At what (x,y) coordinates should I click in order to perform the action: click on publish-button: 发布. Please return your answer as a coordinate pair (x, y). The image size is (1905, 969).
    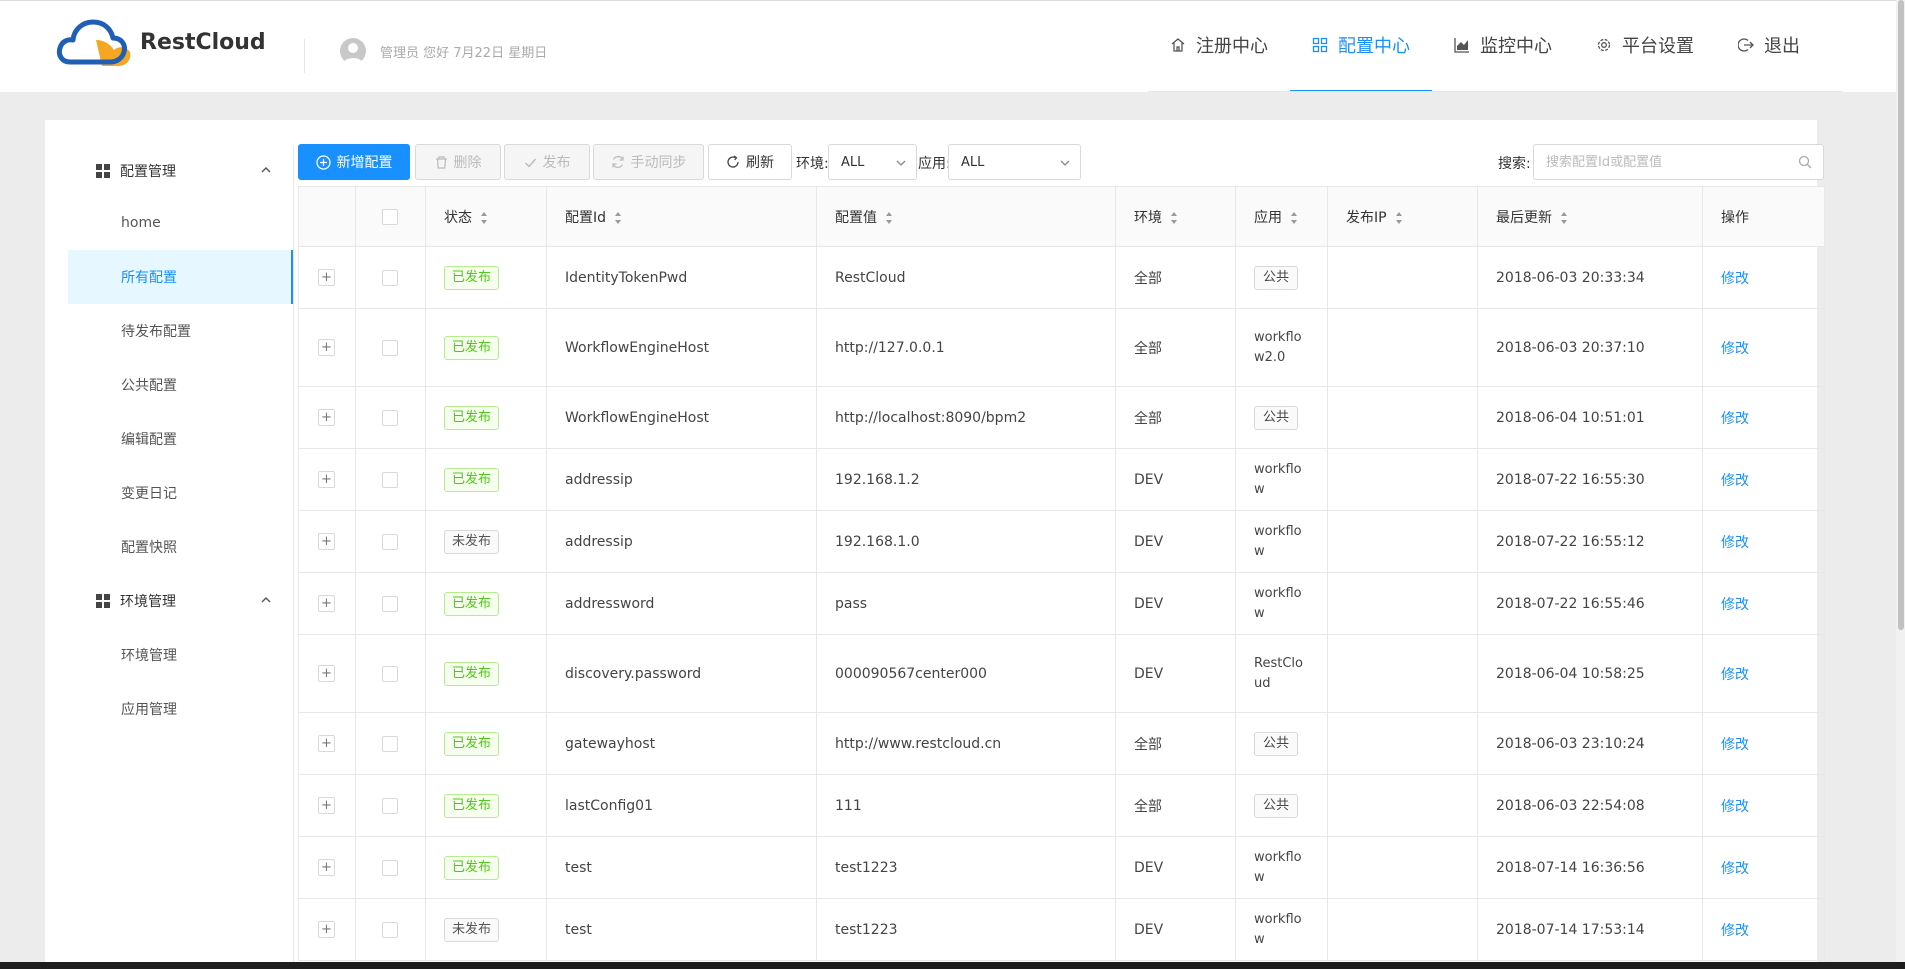
    Looking at the image, I should click on (547, 162).